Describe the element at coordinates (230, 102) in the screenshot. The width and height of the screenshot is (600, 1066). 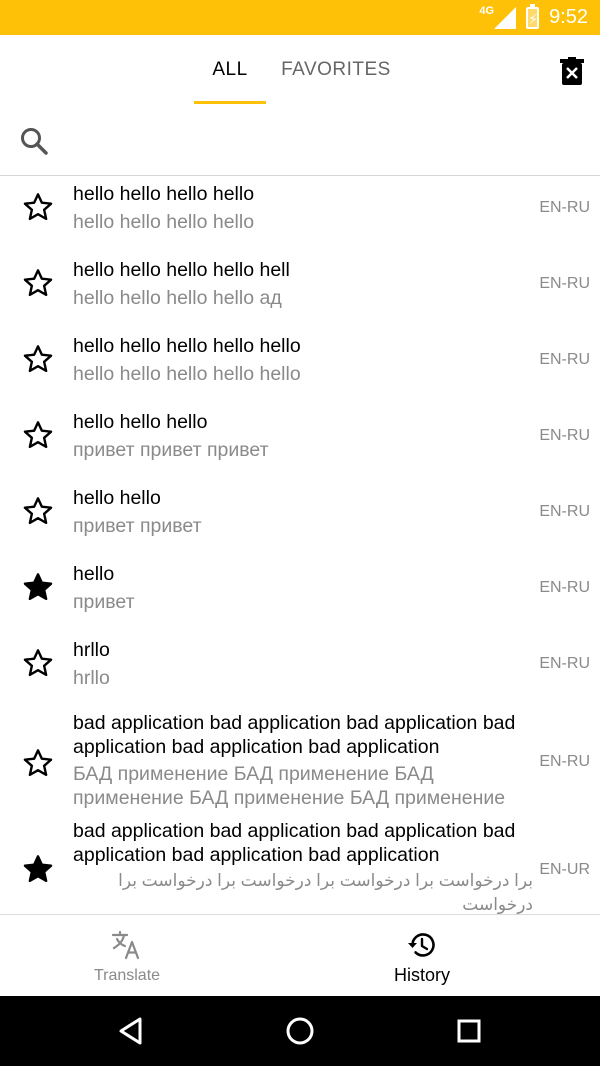
I see `tab-indicator` at that location.